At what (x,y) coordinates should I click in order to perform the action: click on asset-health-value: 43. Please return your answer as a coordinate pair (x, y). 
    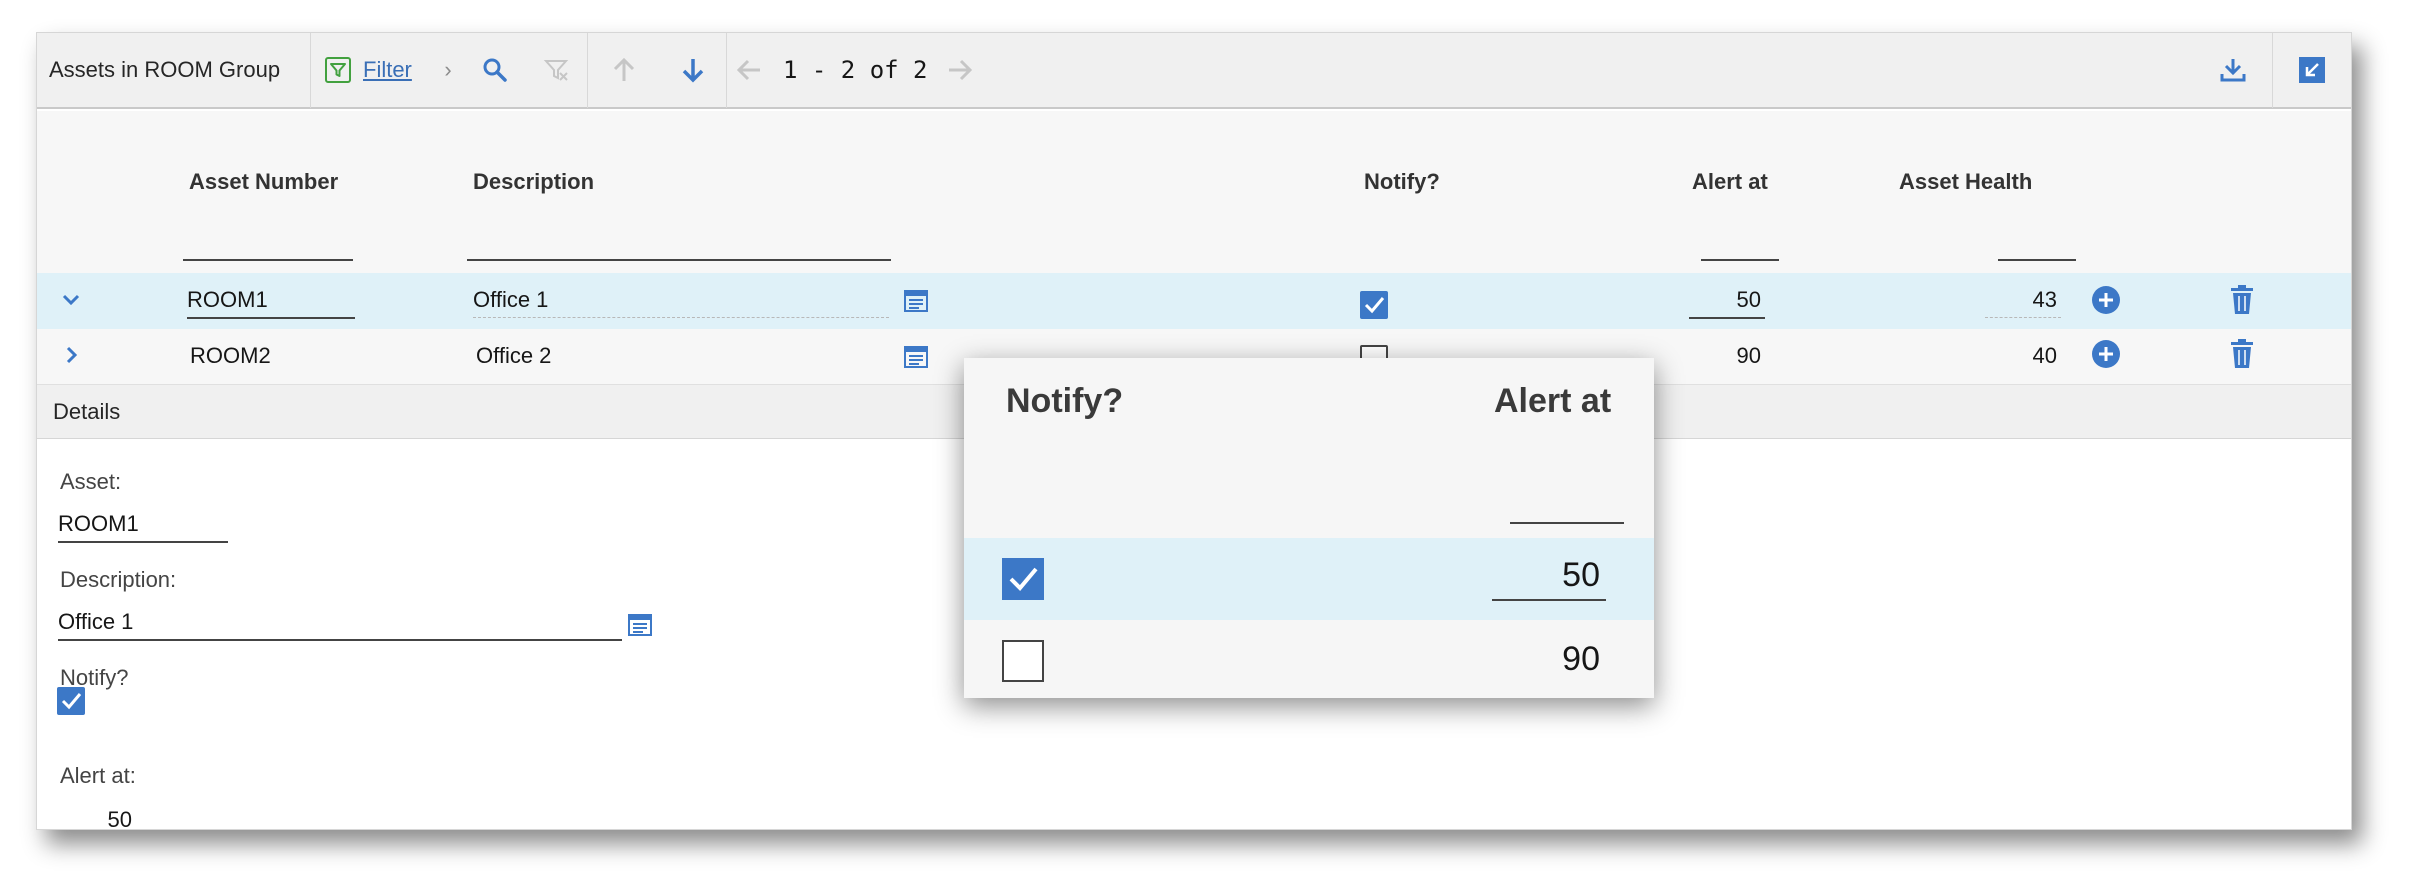
    Looking at the image, I should click on (2023, 302).